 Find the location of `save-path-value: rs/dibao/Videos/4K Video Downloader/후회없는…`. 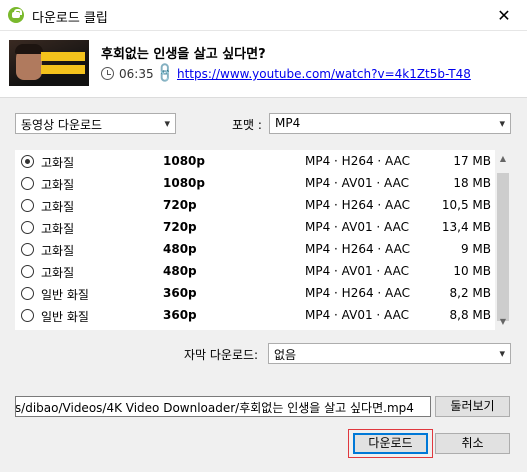

save-path-value: rs/dibao/Videos/4K Video Downloader/후회없는… is located at coordinates (214, 408).